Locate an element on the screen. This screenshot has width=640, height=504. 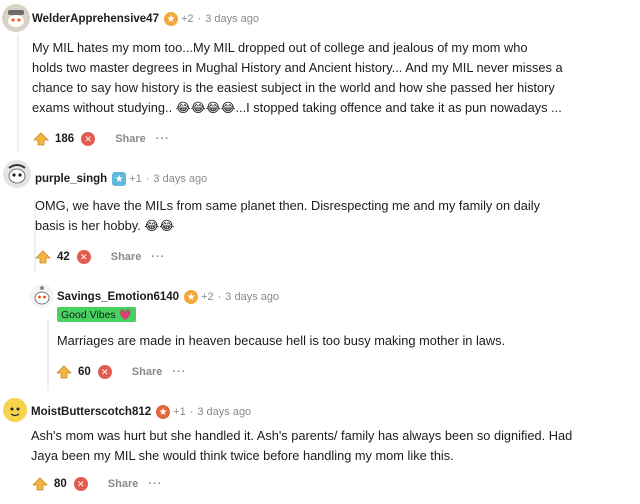
username: Savings_Emotion6140 is located at coordinates (118, 297).